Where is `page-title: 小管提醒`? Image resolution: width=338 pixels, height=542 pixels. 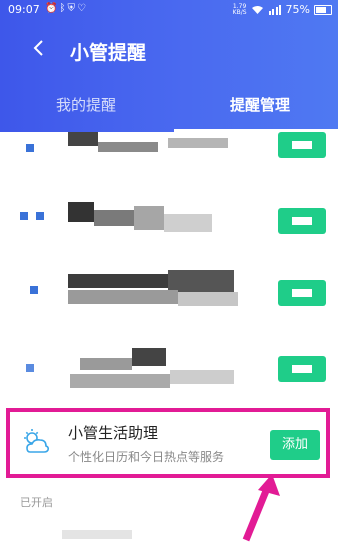
page-title: 小管提醒 is located at coordinates (108, 53).